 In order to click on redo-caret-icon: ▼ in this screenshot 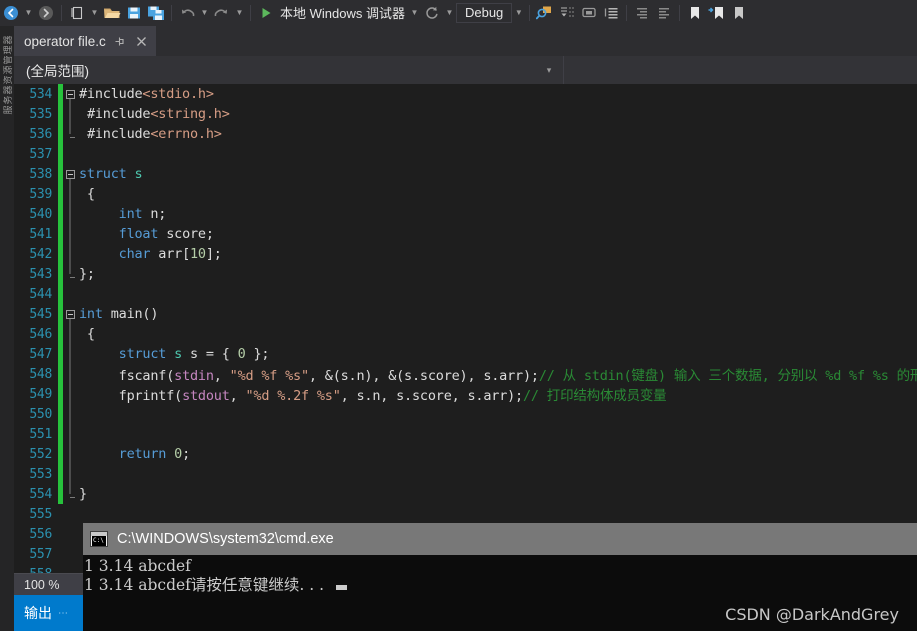, I will do `click(239, 13)`.